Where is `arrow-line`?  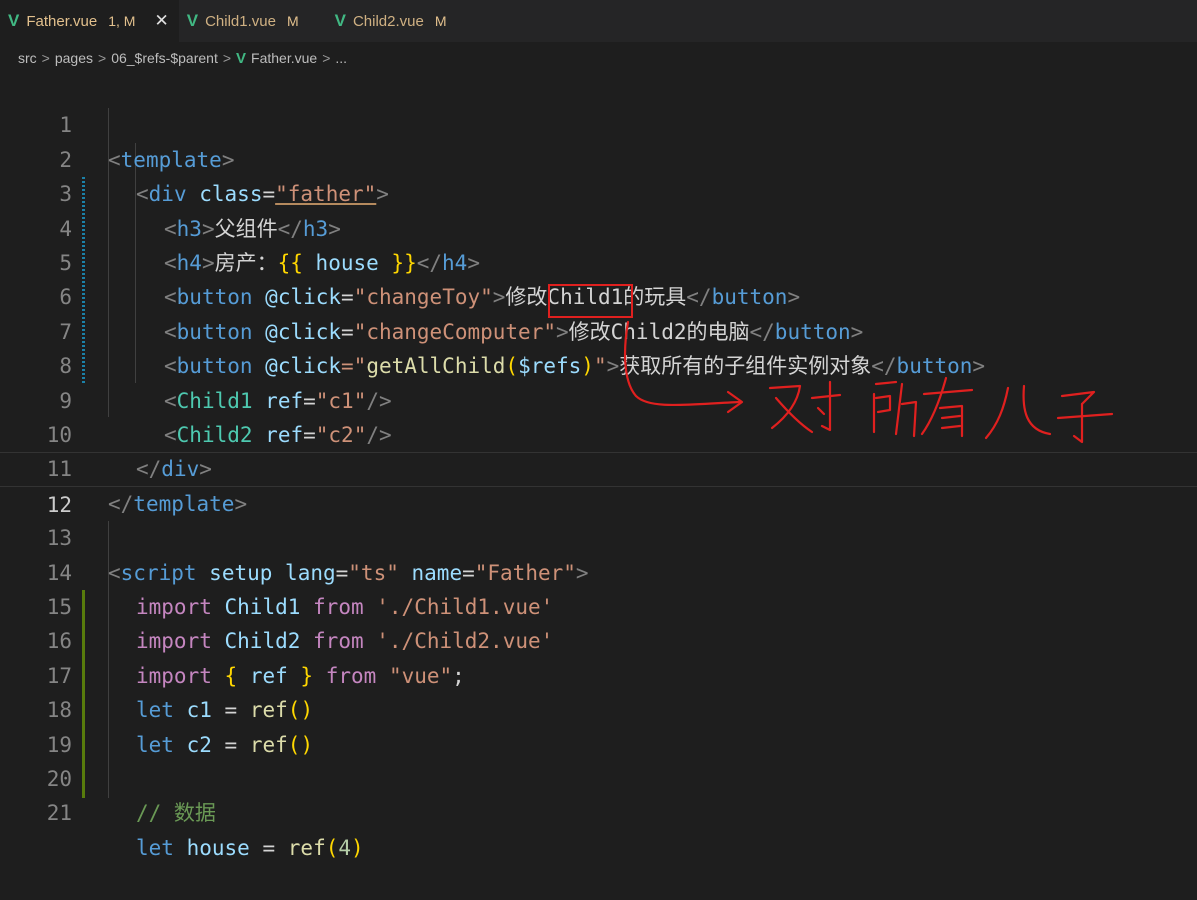 arrow-line is located at coordinates (682, 363).